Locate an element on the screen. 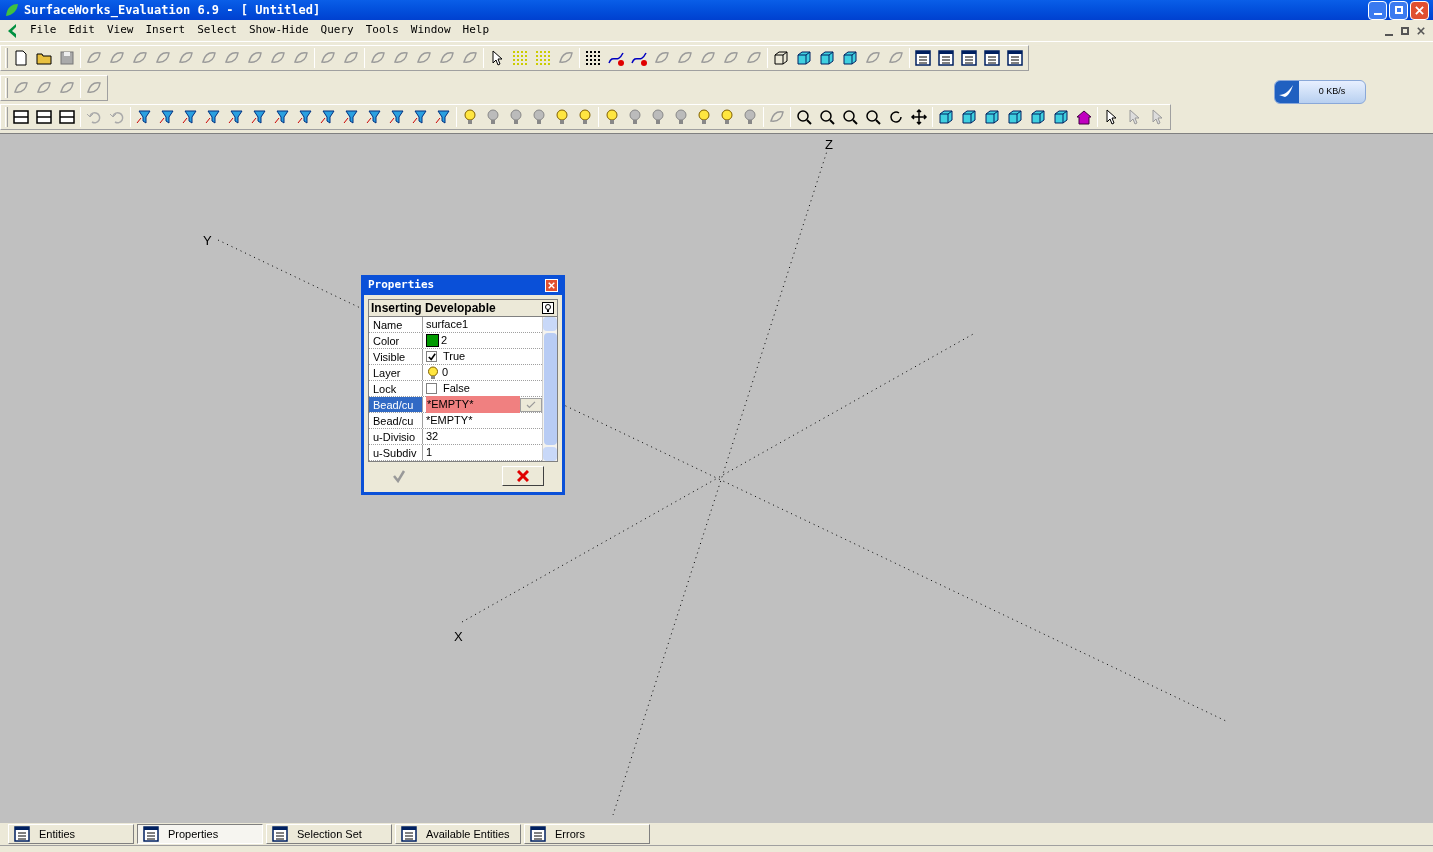 The width and height of the screenshot is (1433, 852). cross-icon is located at coordinates (523, 476).